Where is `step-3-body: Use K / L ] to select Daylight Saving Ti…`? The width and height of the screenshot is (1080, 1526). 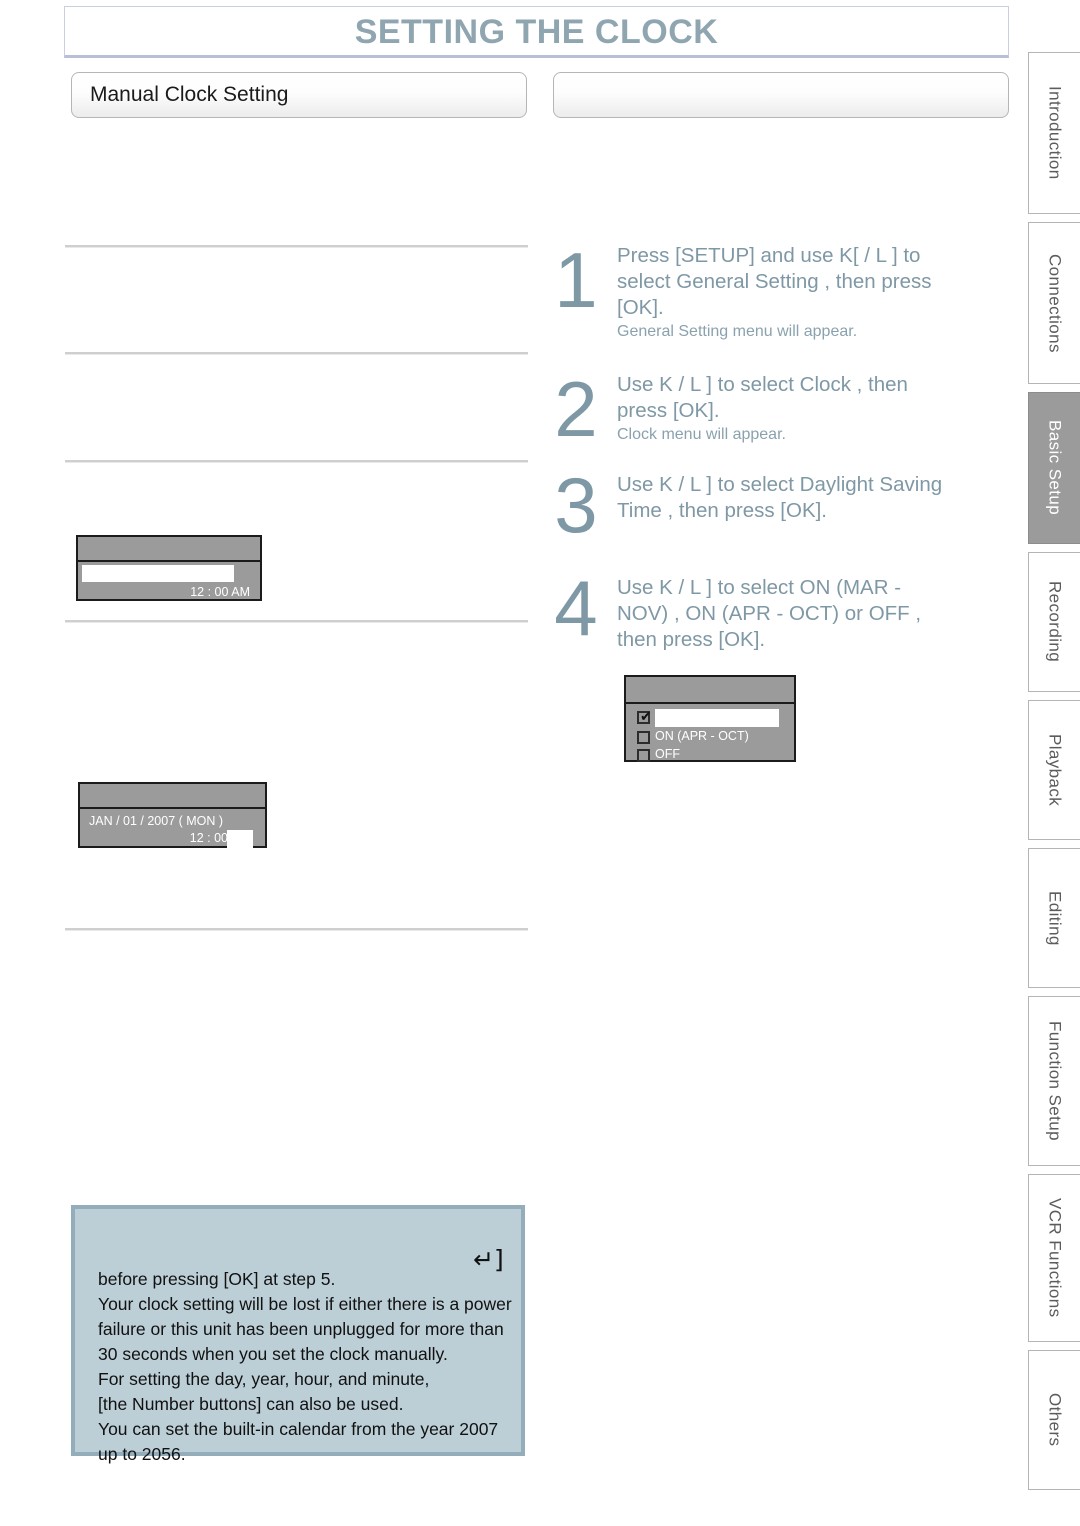 step-3-body: Use K / L ] to select Daylight Saving Ti… is located at coordinates (816, 498).